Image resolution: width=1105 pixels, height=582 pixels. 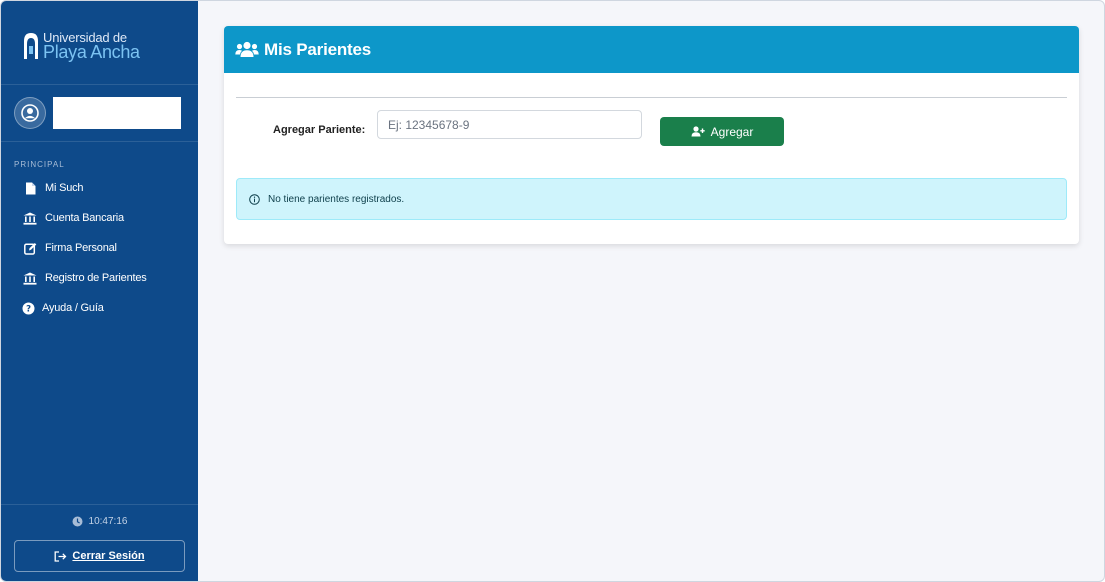 What do you see at coordinates (117, 113) in the screenshot?
I see `user-name-box` at bounding box center [117, 113].